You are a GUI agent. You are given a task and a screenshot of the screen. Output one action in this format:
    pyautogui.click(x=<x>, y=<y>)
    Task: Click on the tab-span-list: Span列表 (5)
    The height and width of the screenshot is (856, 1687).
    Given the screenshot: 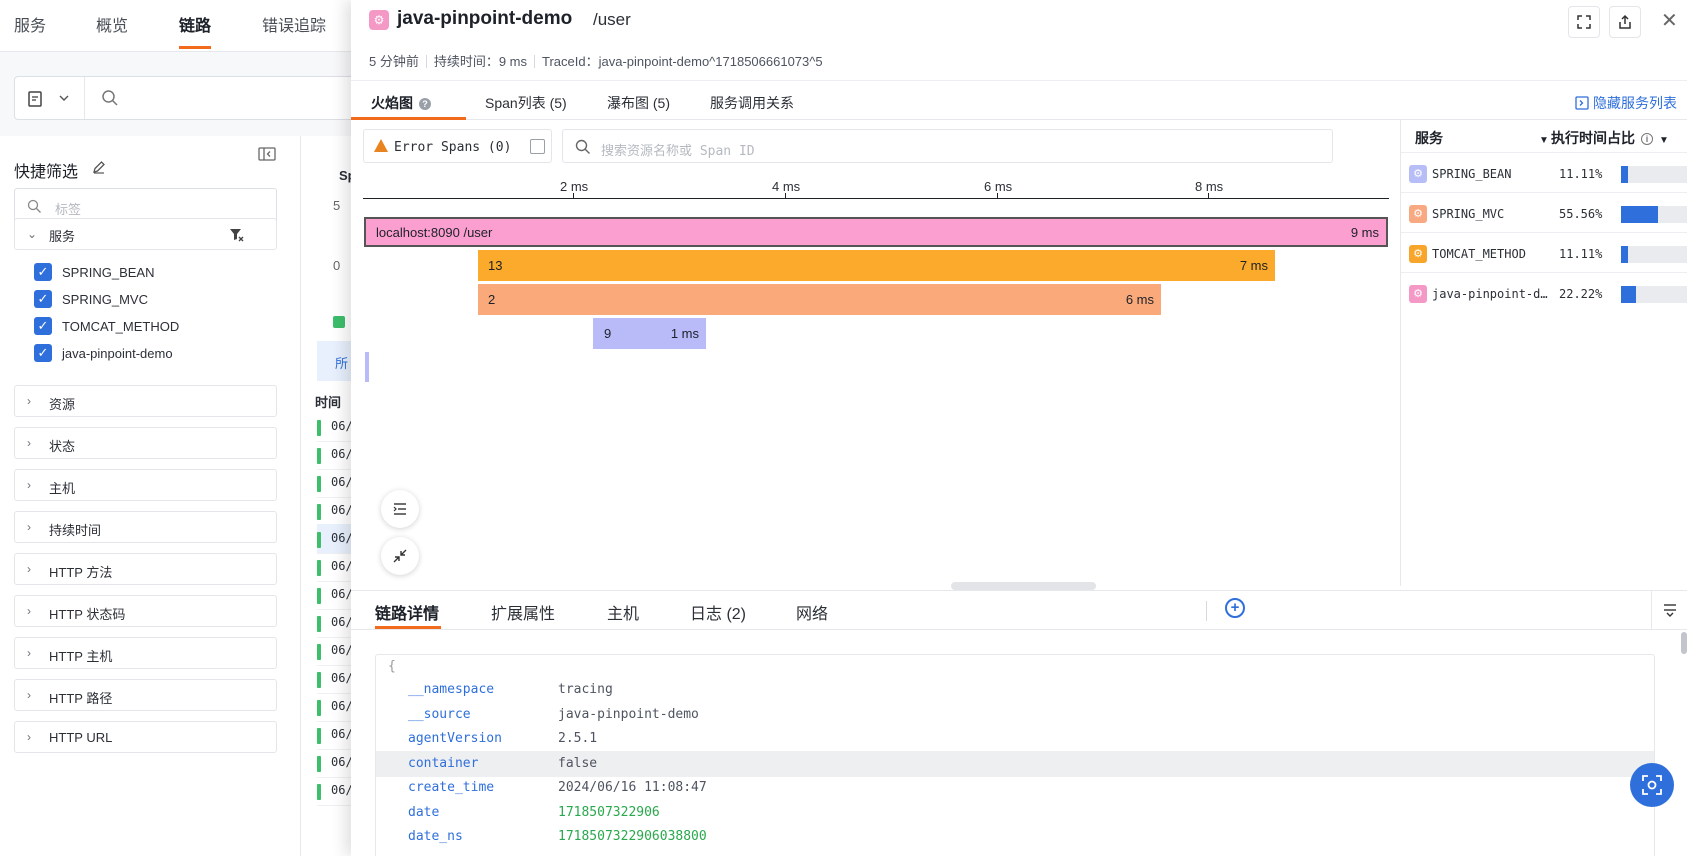 What is the action you would take?
    pyautogui.click(x=526, y=103)
    